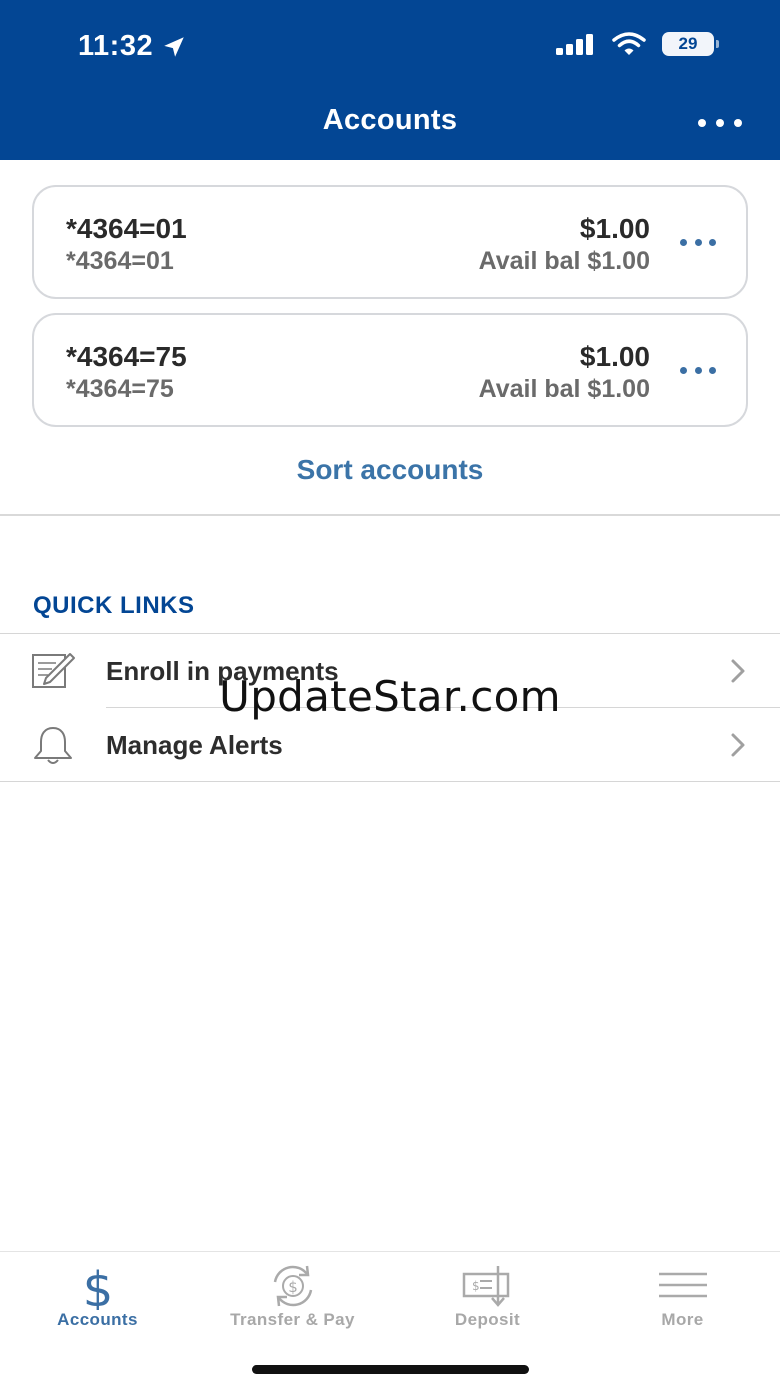 The width and height of the screenshot is (780, 1387). I want to click on sort-accounts-link: Sort accounts, so click(390, 470).